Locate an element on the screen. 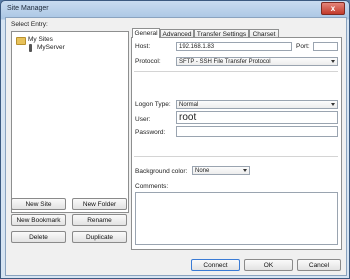 The width and height of the screenshot is (350, 279). cancel-button: Cancel is located at coordinates (319, 265).